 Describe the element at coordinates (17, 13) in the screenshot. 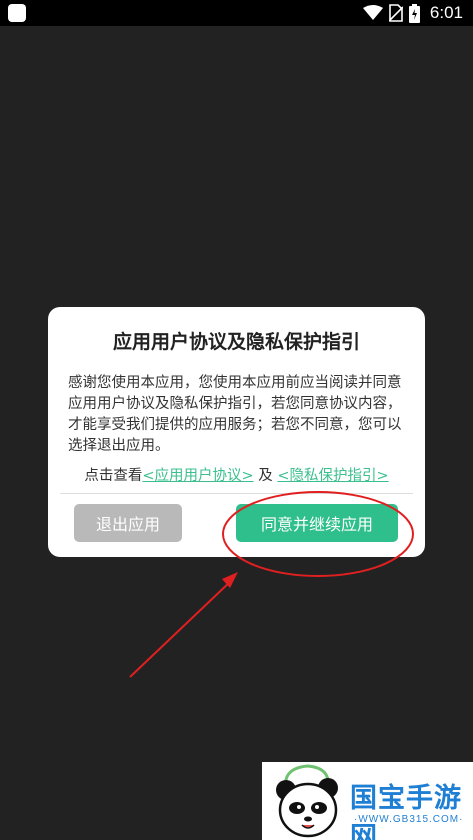

I see `app-icon` at that location.